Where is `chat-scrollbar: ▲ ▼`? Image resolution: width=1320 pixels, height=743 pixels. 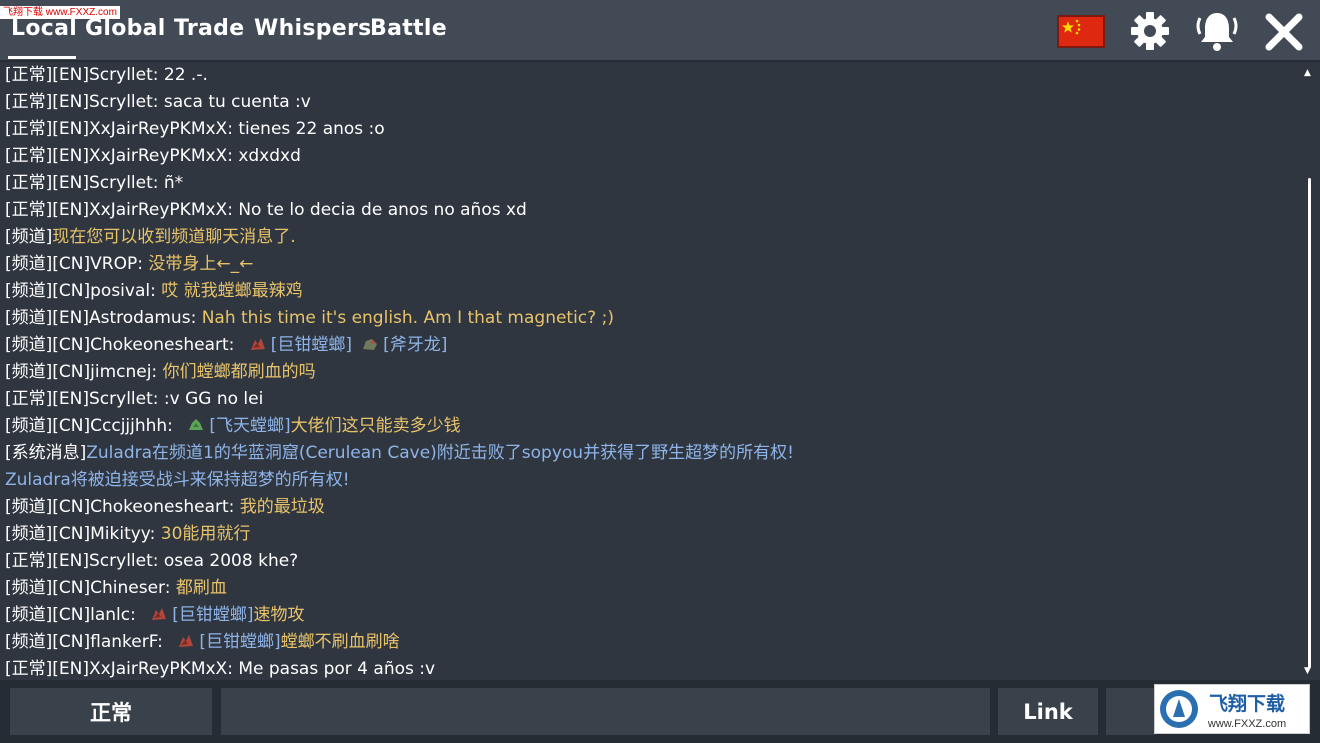
chat-scrollbar: ▲ ▼ is located at coordinates (1309, 371).